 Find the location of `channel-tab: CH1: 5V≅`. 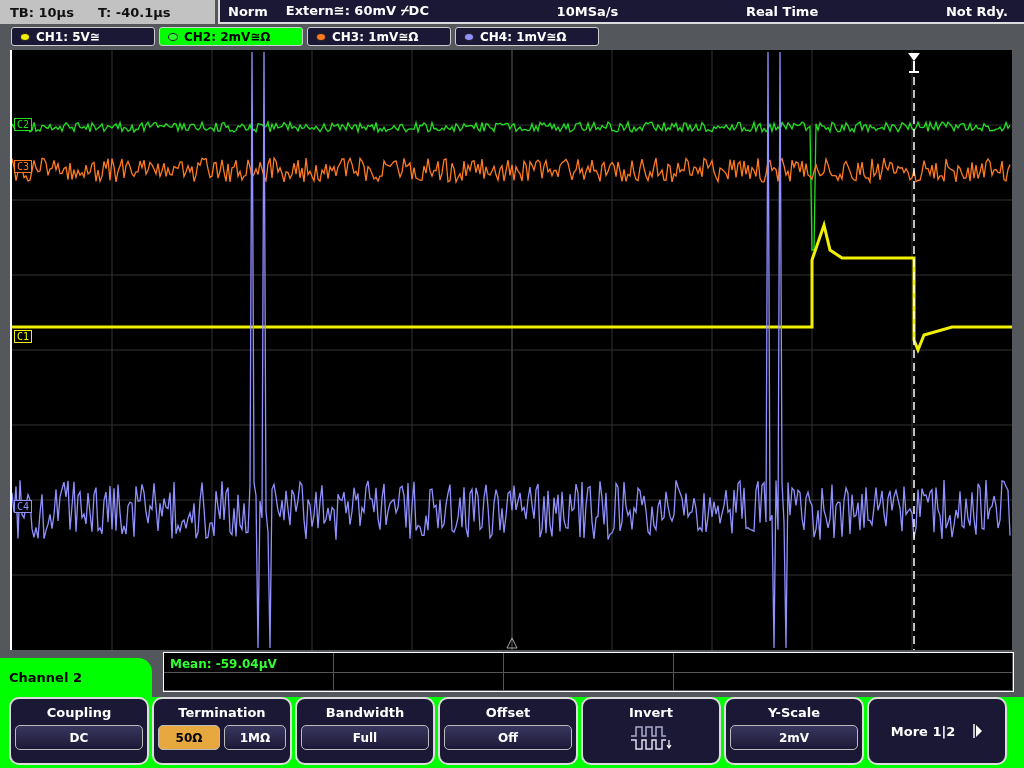

channel-tab: CH1: 5V≅ is located at coordinates (83, 36).